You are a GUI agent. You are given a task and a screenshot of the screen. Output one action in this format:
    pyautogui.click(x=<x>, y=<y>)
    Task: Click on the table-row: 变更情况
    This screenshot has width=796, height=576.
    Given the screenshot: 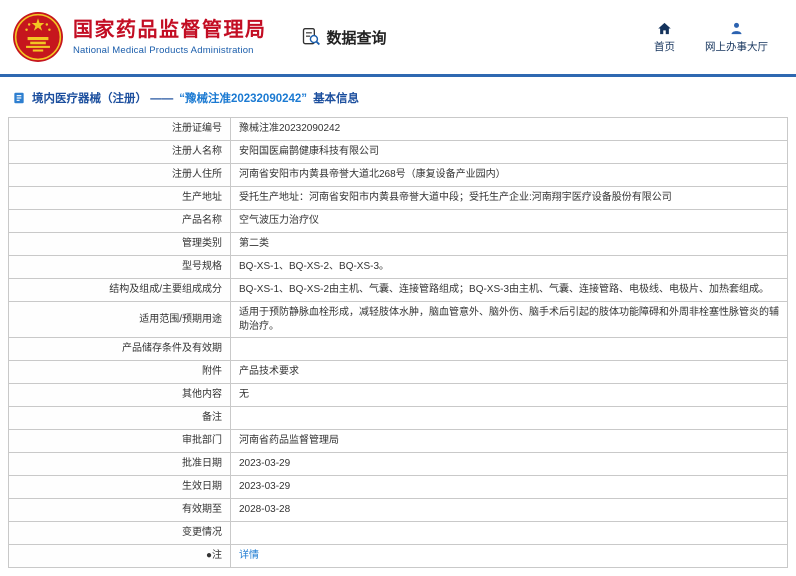 What is the action you would take?
    pyautogui.click(x=398, y=533)
    